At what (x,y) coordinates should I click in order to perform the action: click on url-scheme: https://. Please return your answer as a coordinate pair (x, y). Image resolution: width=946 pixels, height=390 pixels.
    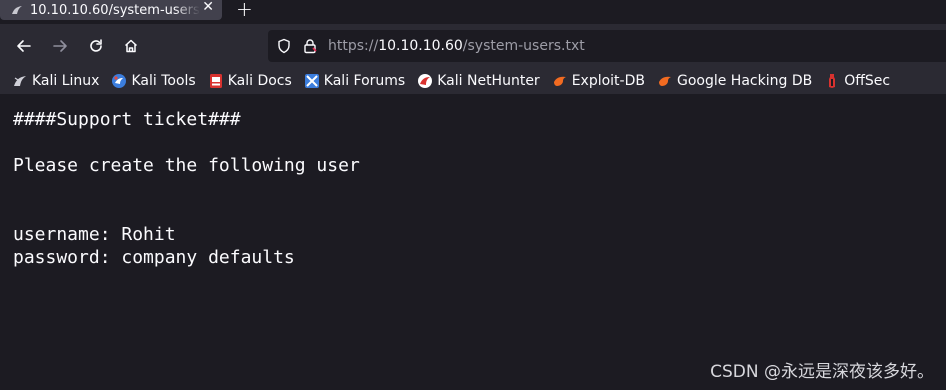
    Looking at the image, I should click on (353, 46).